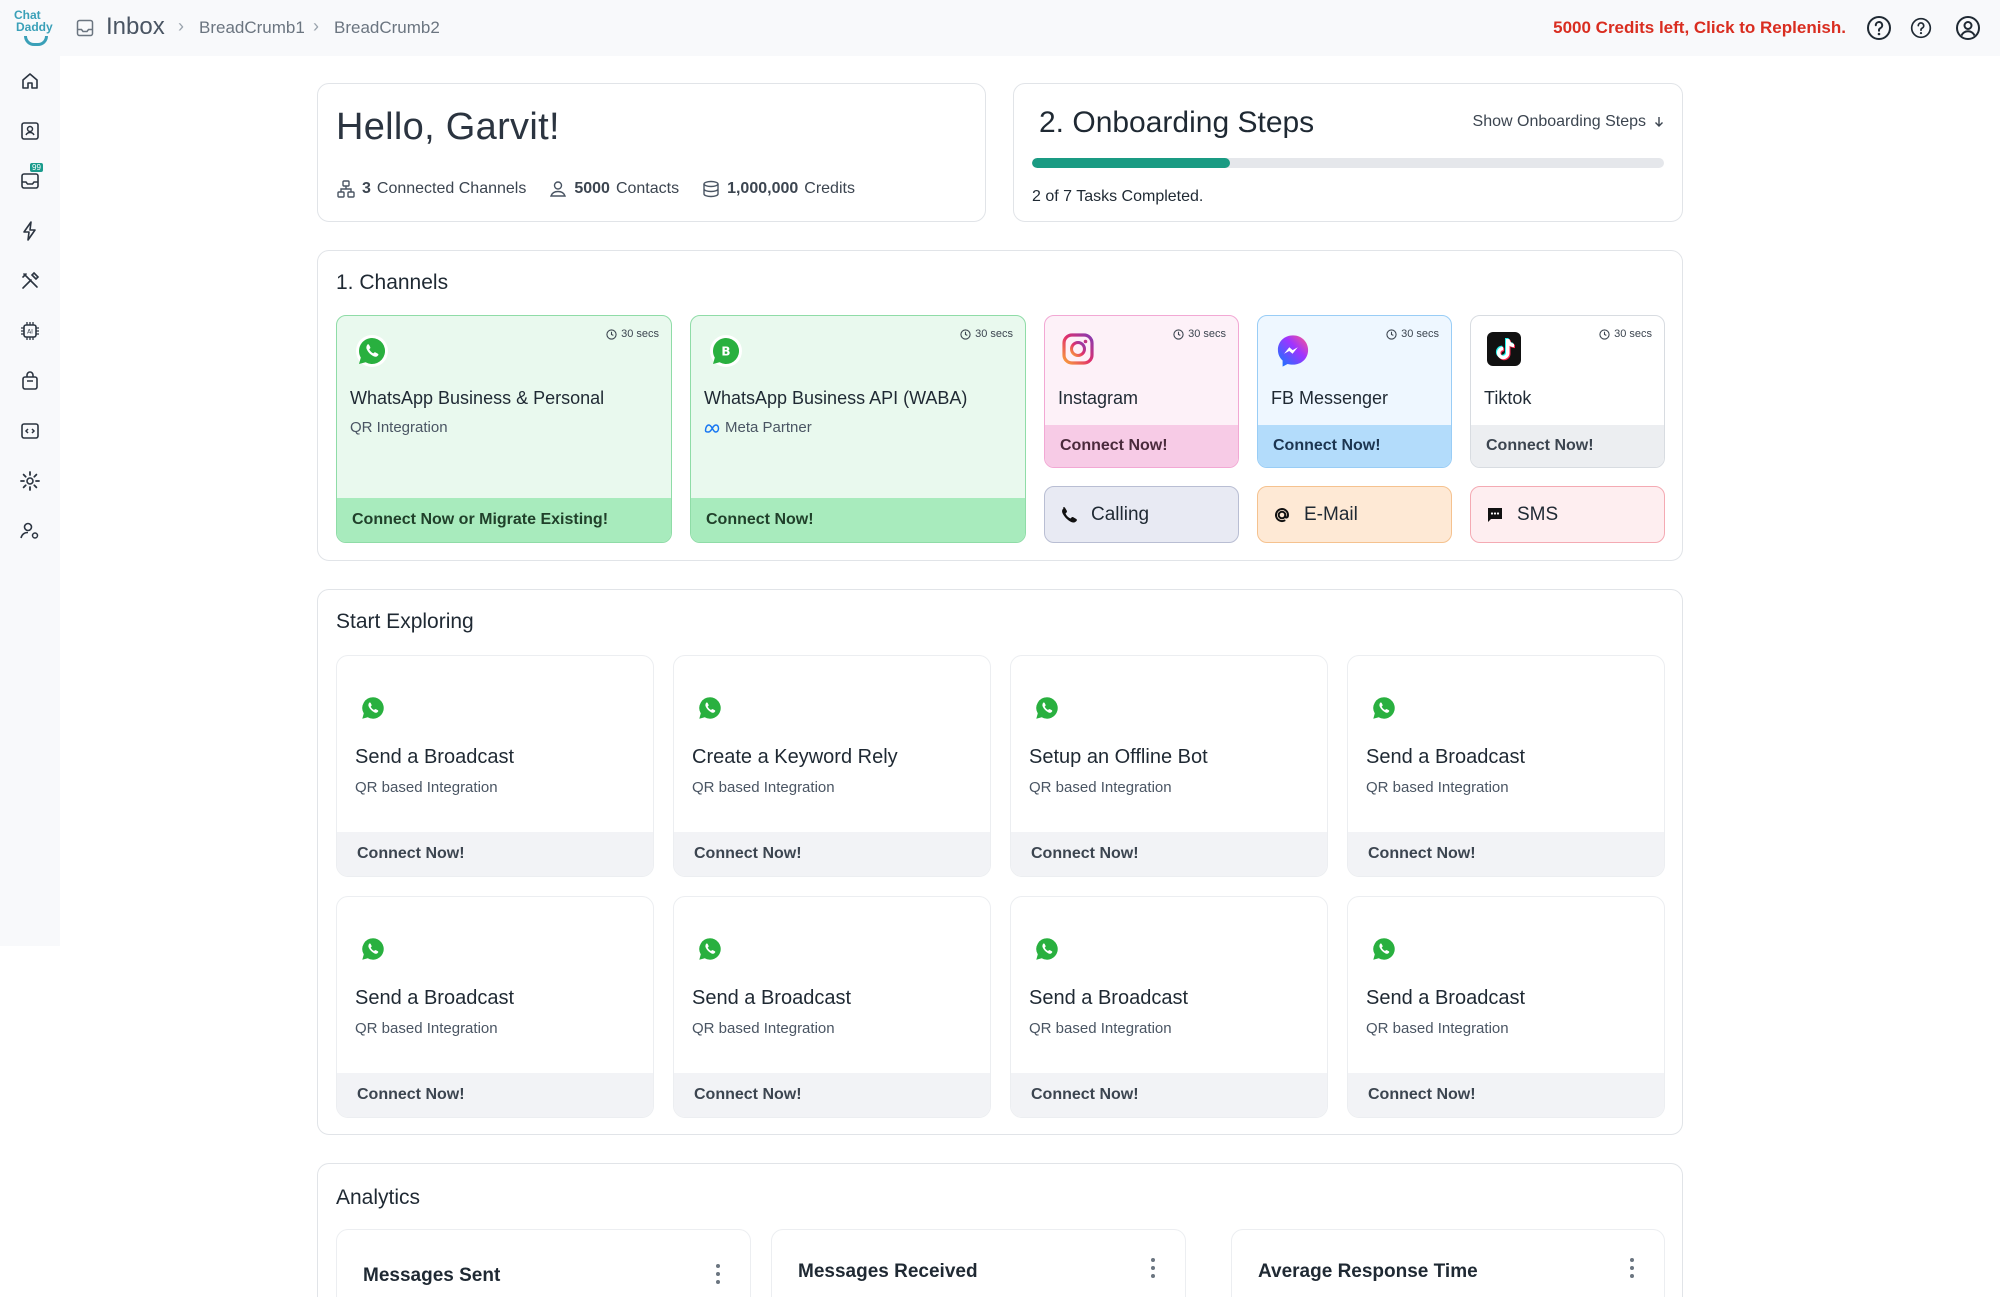 The image size is (2000, 1297). I want to click on channels-title: 1. Channels, so click(392, 282).